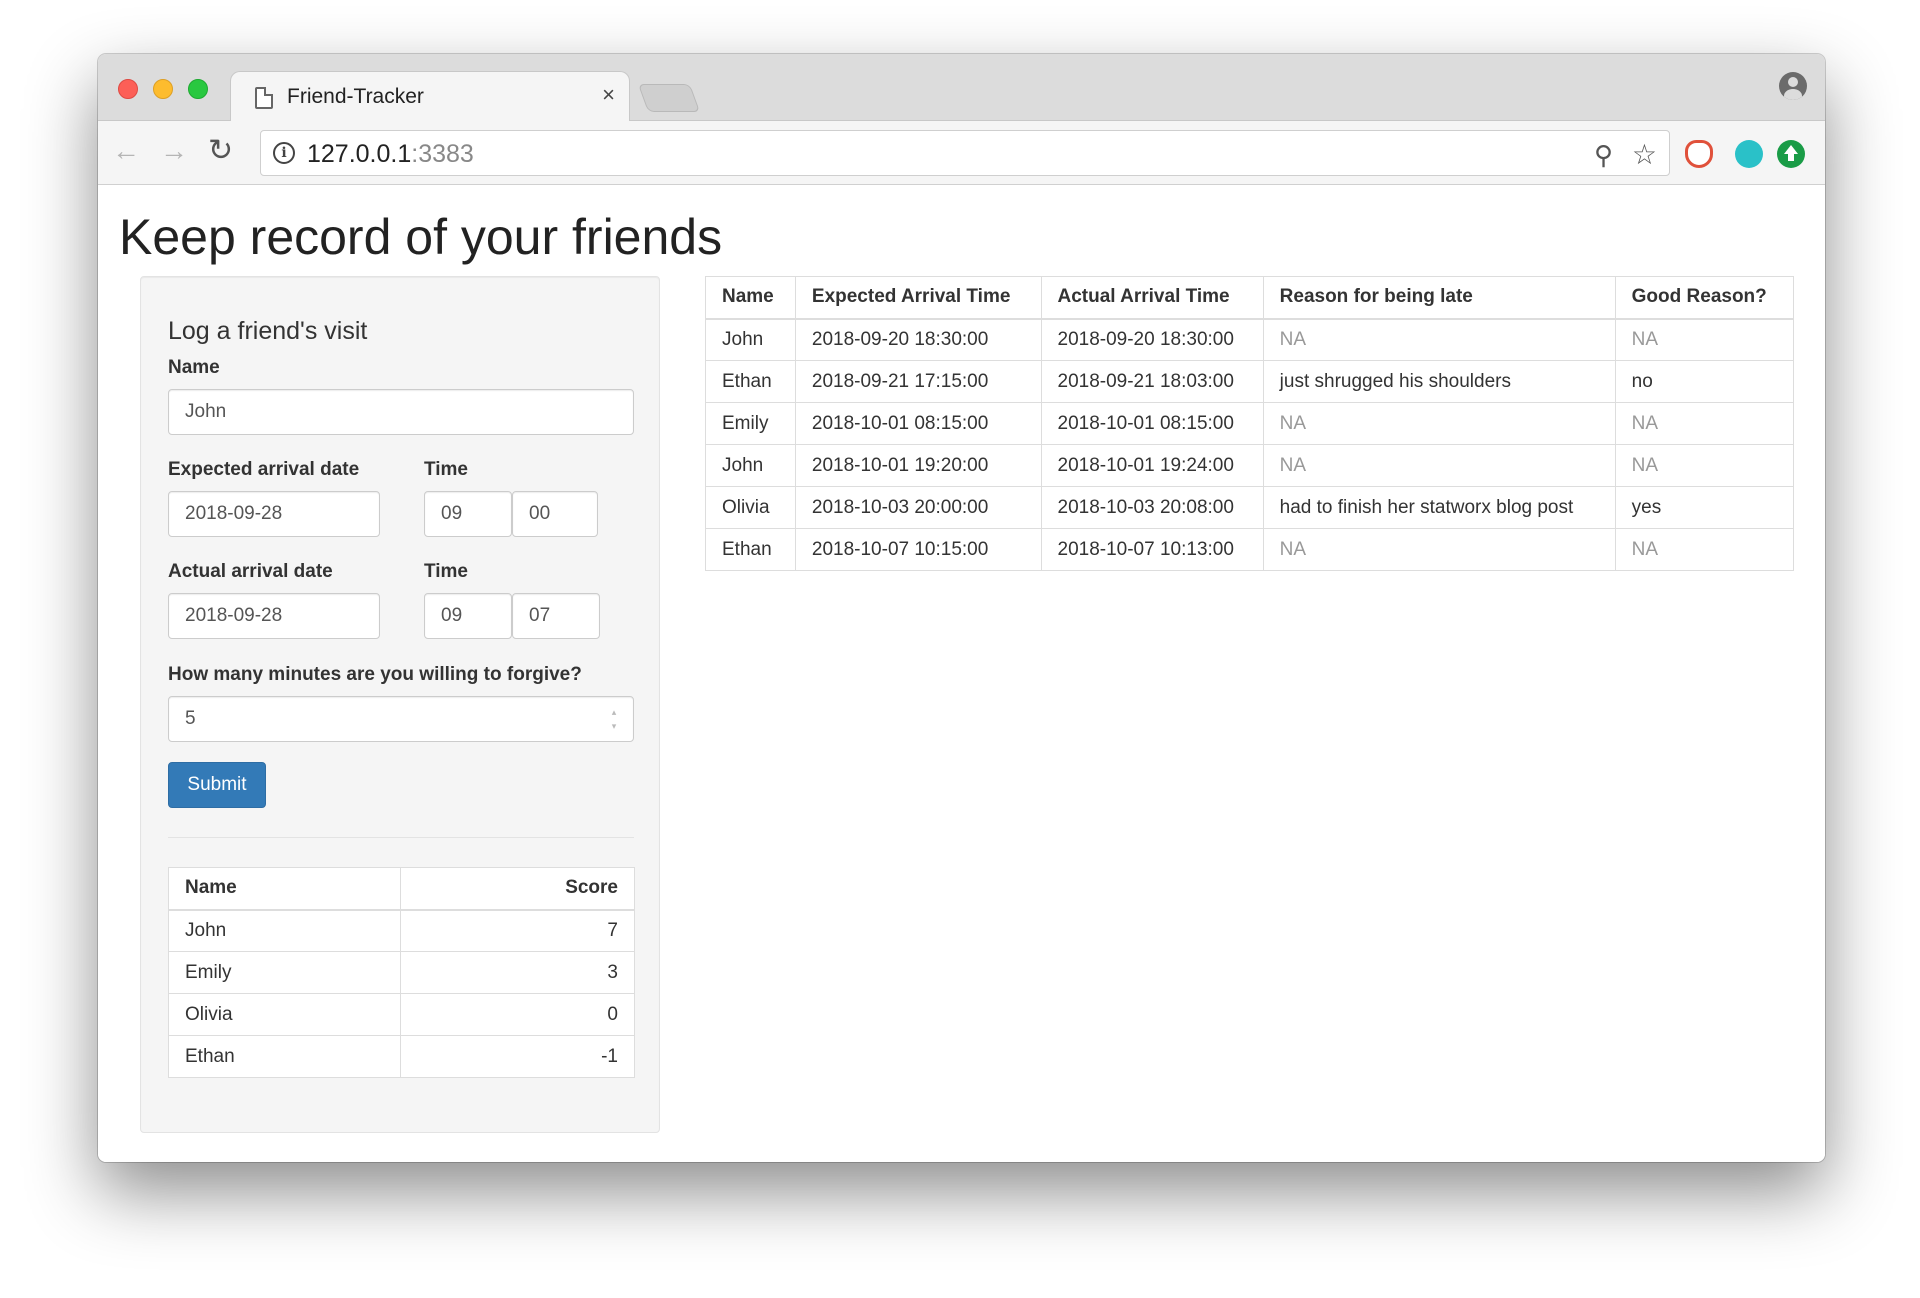 The height and width of the screenshot is (1298, 1920). What do you see at coordinates (1152, 507) in the screenshot?
I see `visit-actual-cell: 2018-10-03 20:08:00` at bounding box center [1152, 507].